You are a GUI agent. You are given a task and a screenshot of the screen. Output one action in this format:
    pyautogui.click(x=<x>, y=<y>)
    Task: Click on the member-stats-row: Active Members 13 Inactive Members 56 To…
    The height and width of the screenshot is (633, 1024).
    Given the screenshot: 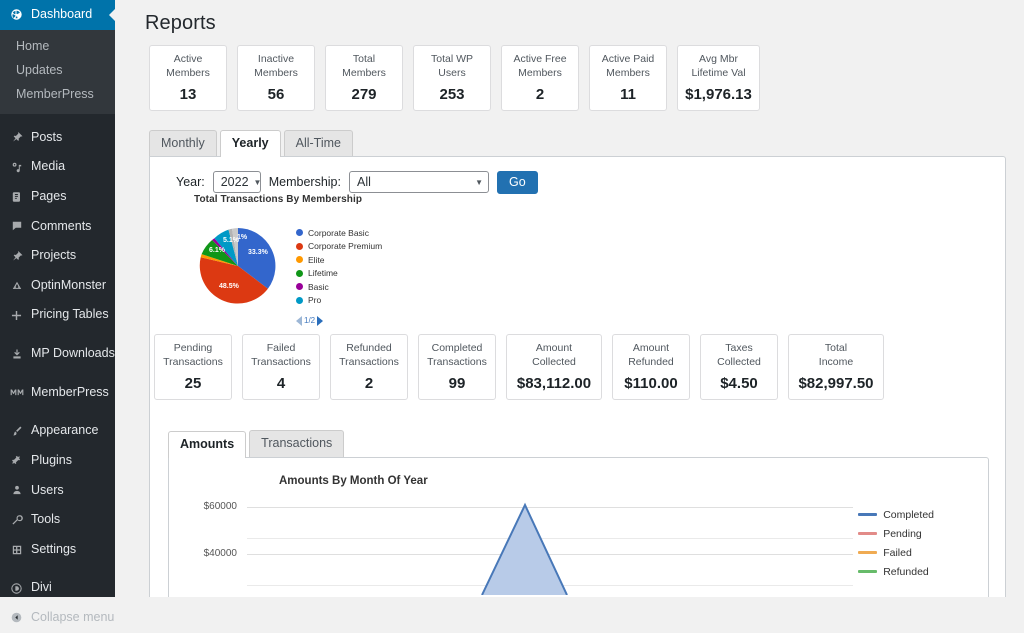 What is the action you would take?
    pyautogui.click(x=569, y=78)
    